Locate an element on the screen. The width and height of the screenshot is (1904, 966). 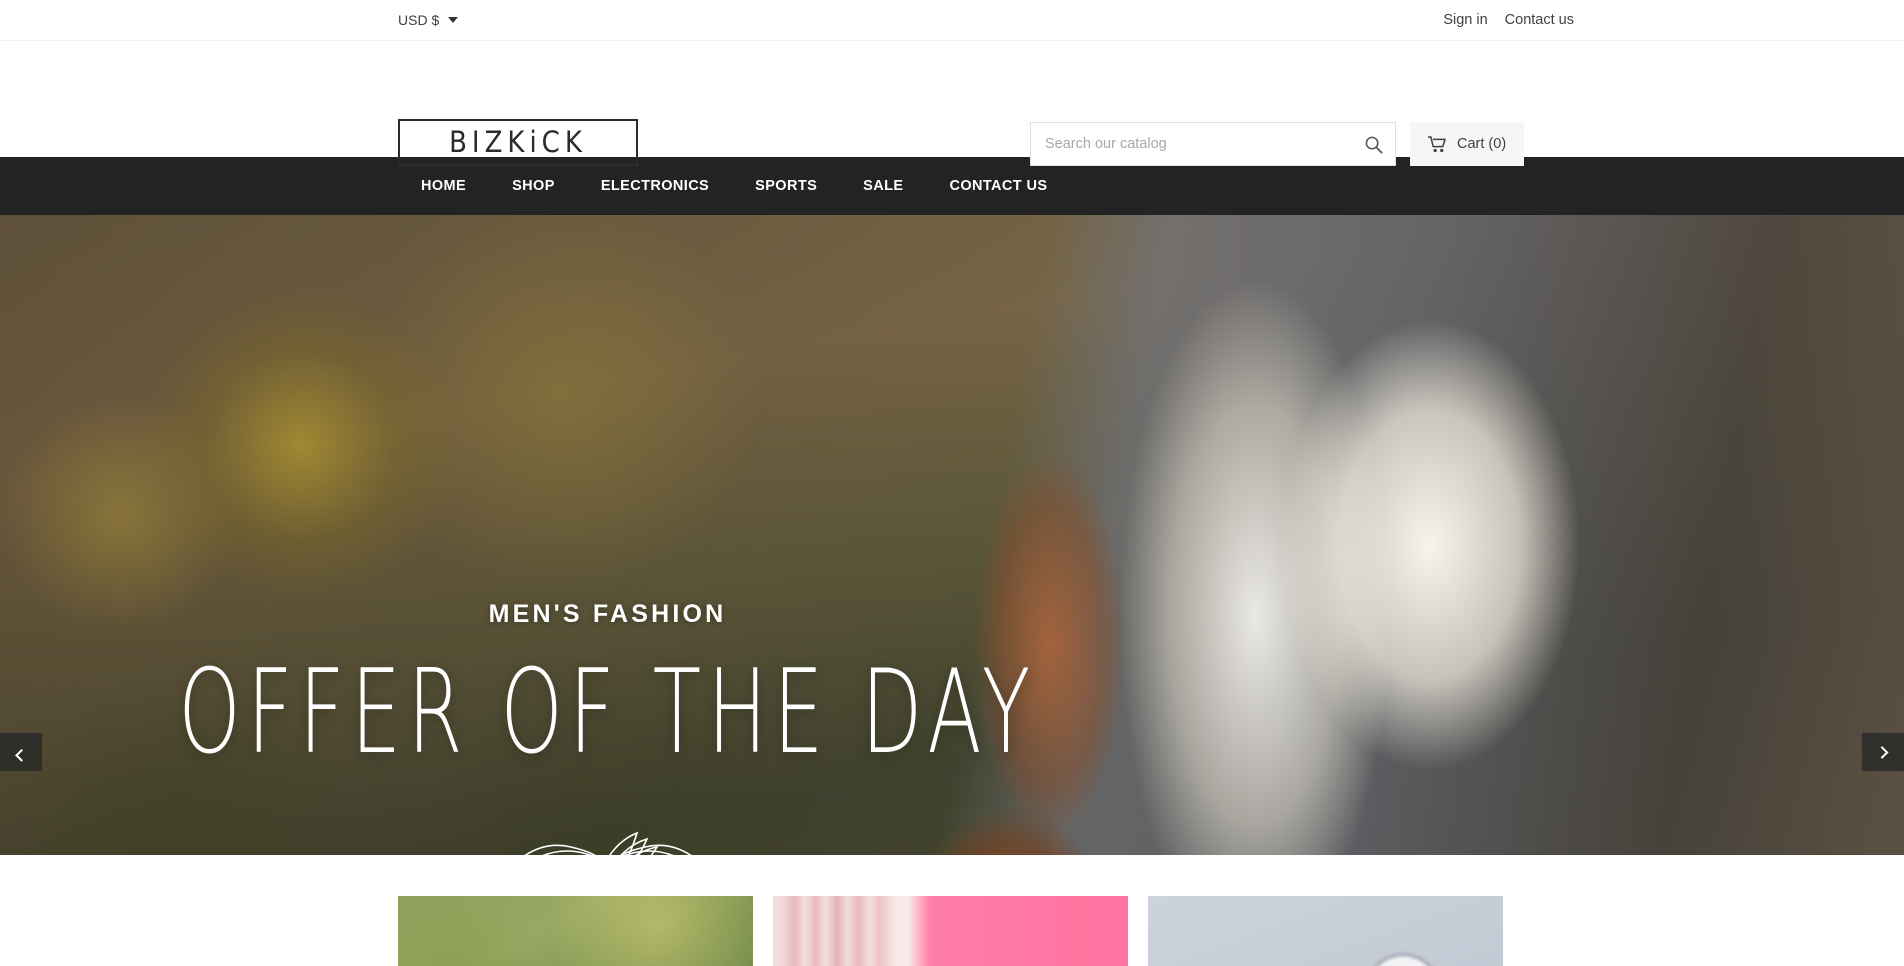
flourish-divider is located at coordinates (607, 841).